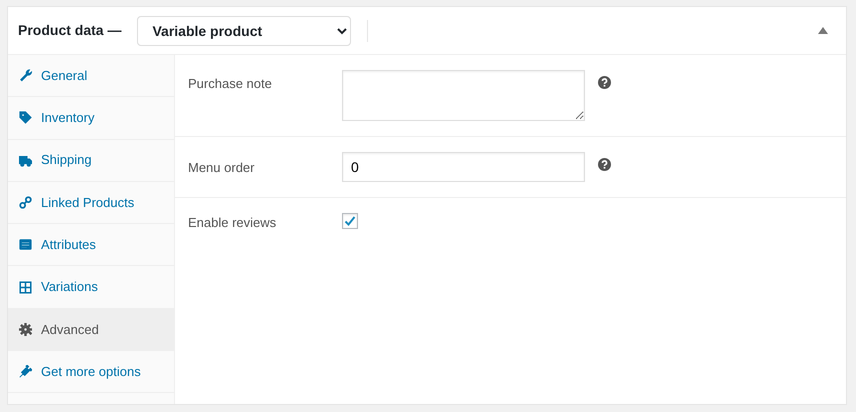 The width and height of the screenshot is (856, 412). What do you see at coordinates (25, 75) in the screenshot?
I see `wrench-icon` at bounding box center [25, 75].